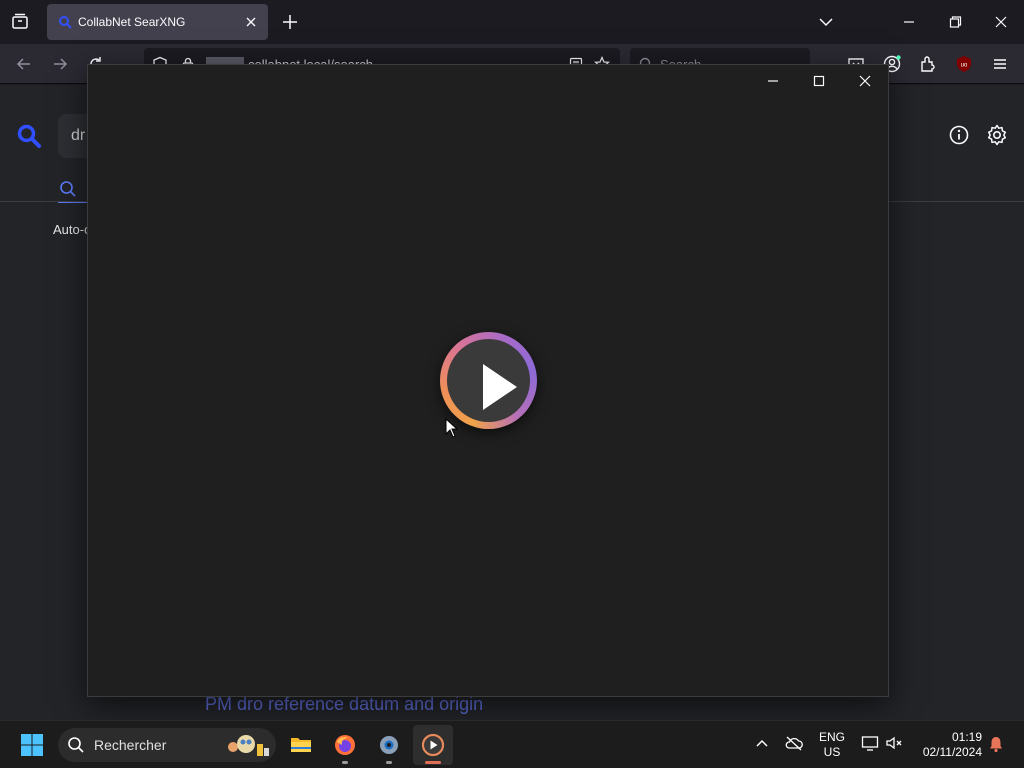 This screenshot has height=768, width=1024. What do you see at coordinates (512, 744) in the screenshot?
I see `taskbar: Rechercher ENG US 01:19 02/11/2024` at bounding box center [512, 744].